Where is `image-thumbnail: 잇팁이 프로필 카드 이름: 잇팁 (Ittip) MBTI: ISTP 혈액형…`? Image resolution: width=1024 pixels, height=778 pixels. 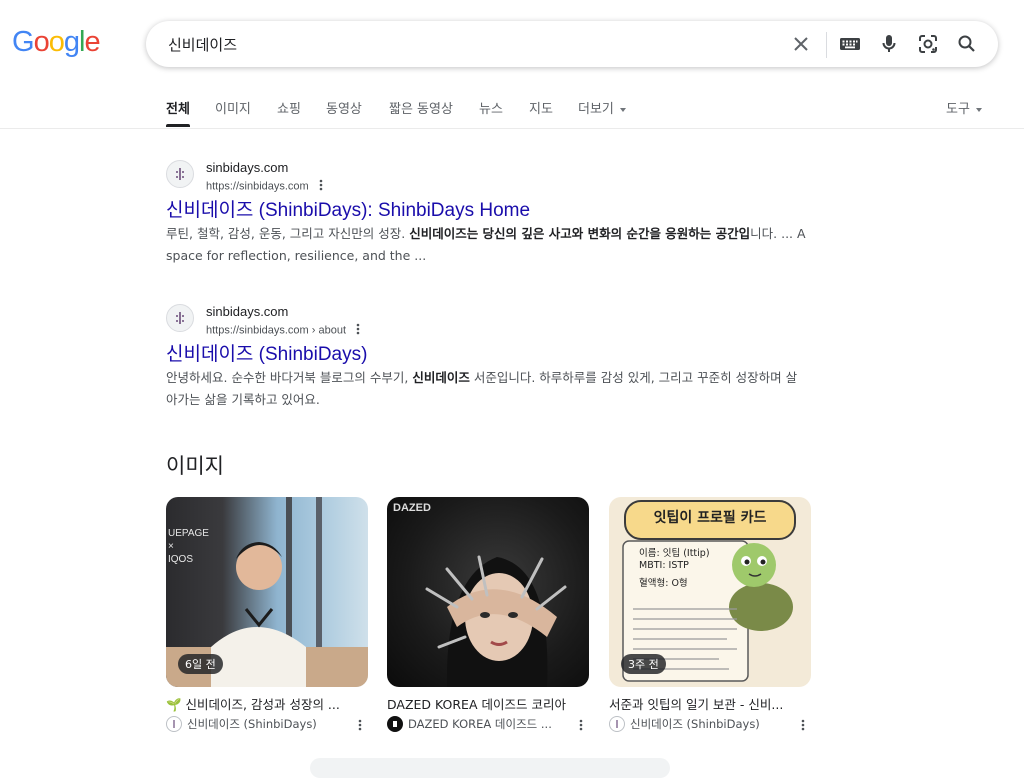 image-thumbnail: 잇팁이 프로필 카드 이름: 잇팁 (Ittip) MBTI: ISTP 혈액형… is located at coordinates (710, 592).